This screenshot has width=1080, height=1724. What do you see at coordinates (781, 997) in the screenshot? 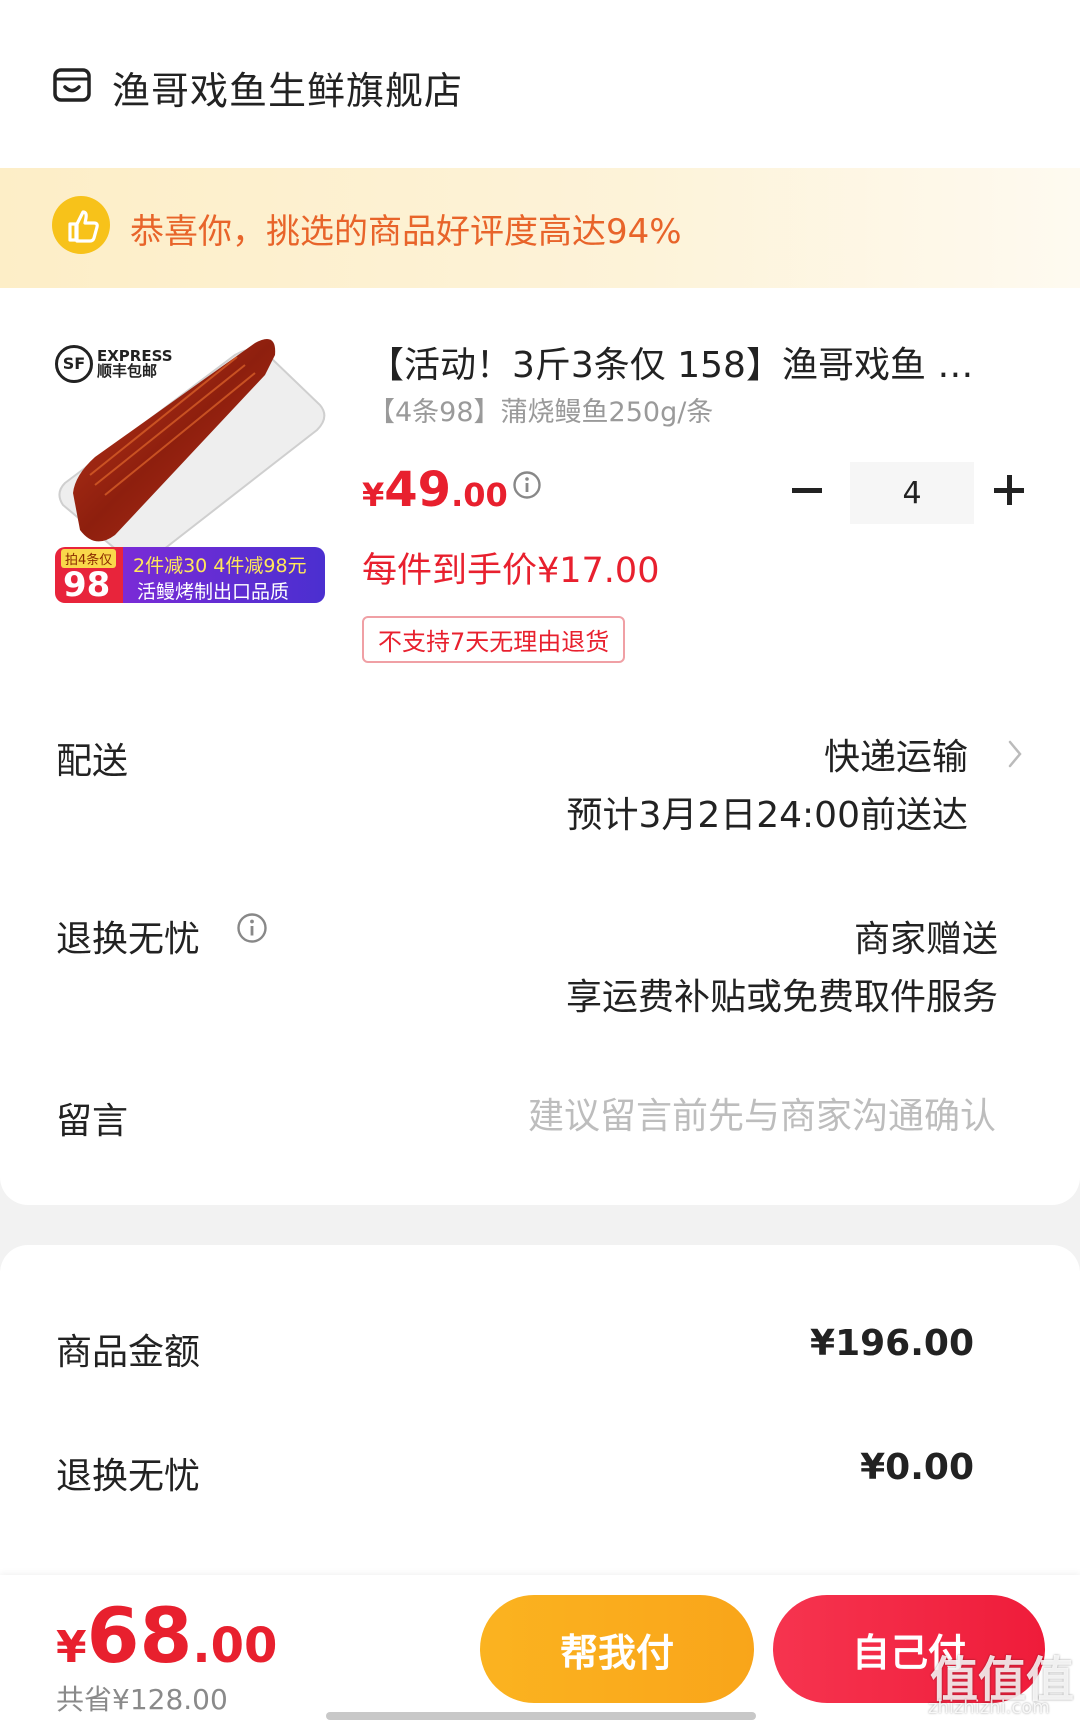
I see `returns-desc: 享运费补贴或免费取件服务` at bounding box center [781, 997].